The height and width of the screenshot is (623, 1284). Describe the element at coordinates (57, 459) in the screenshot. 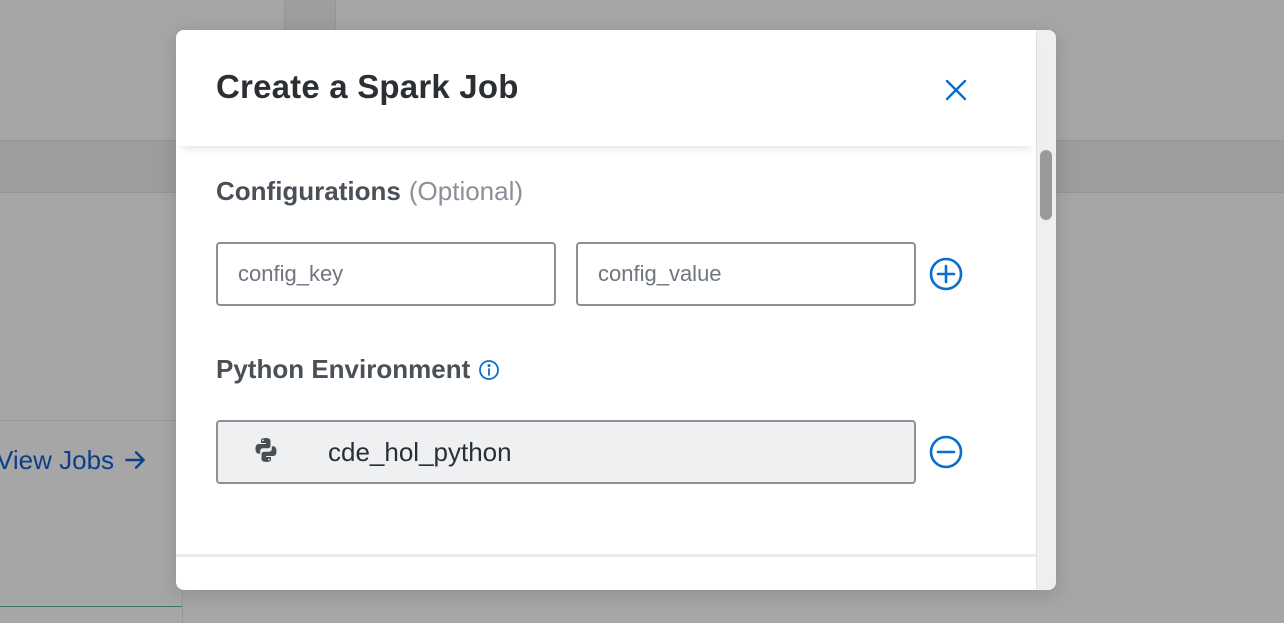

I see `view-jobs-label: View Jobs` at that location.